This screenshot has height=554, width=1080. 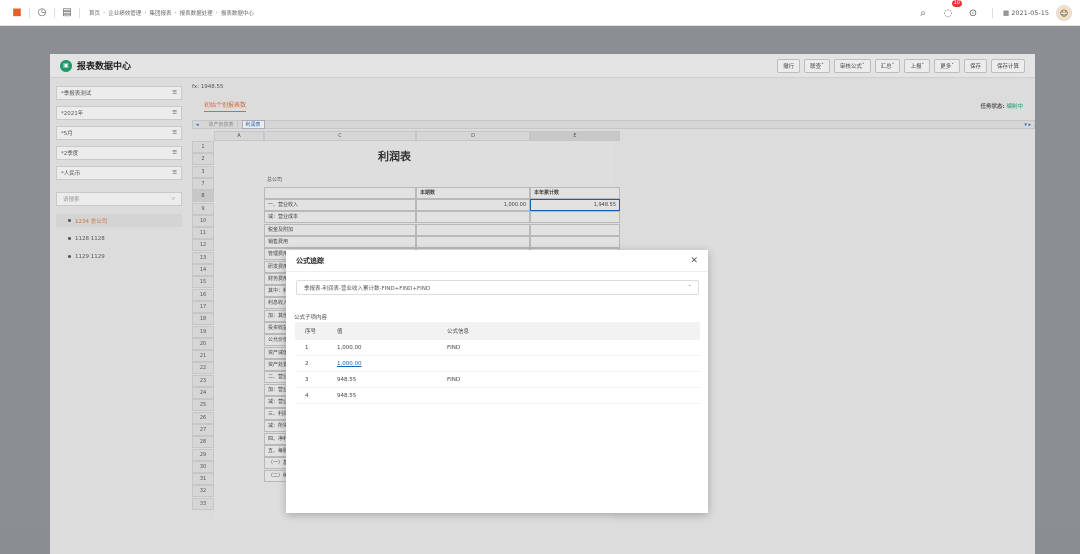 What do you see at coordinates (497, 348) in the screenshot?
I see `table-row: 1 1,000.00 FIND` at bounding box center [497, 348].